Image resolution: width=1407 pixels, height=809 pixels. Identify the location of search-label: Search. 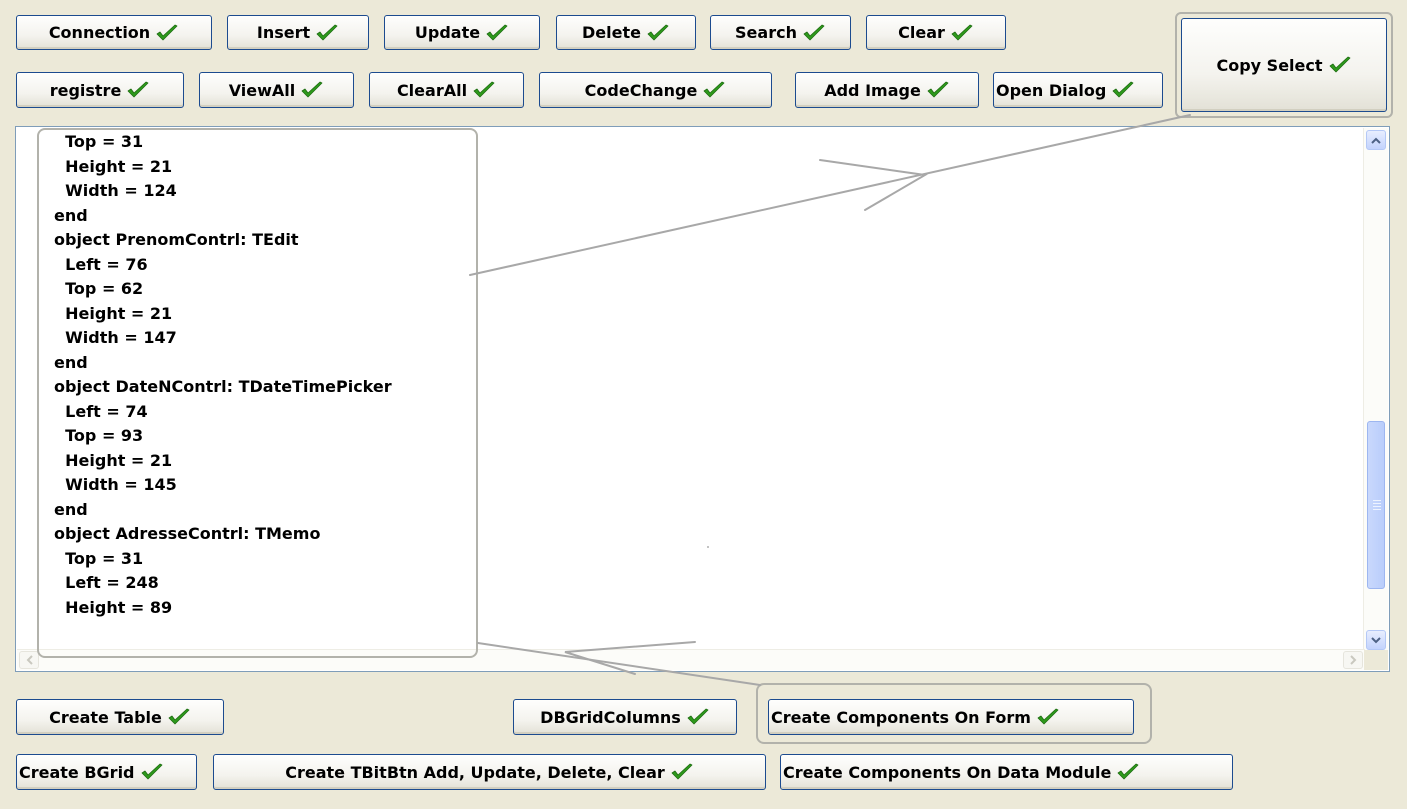
(766, 32).